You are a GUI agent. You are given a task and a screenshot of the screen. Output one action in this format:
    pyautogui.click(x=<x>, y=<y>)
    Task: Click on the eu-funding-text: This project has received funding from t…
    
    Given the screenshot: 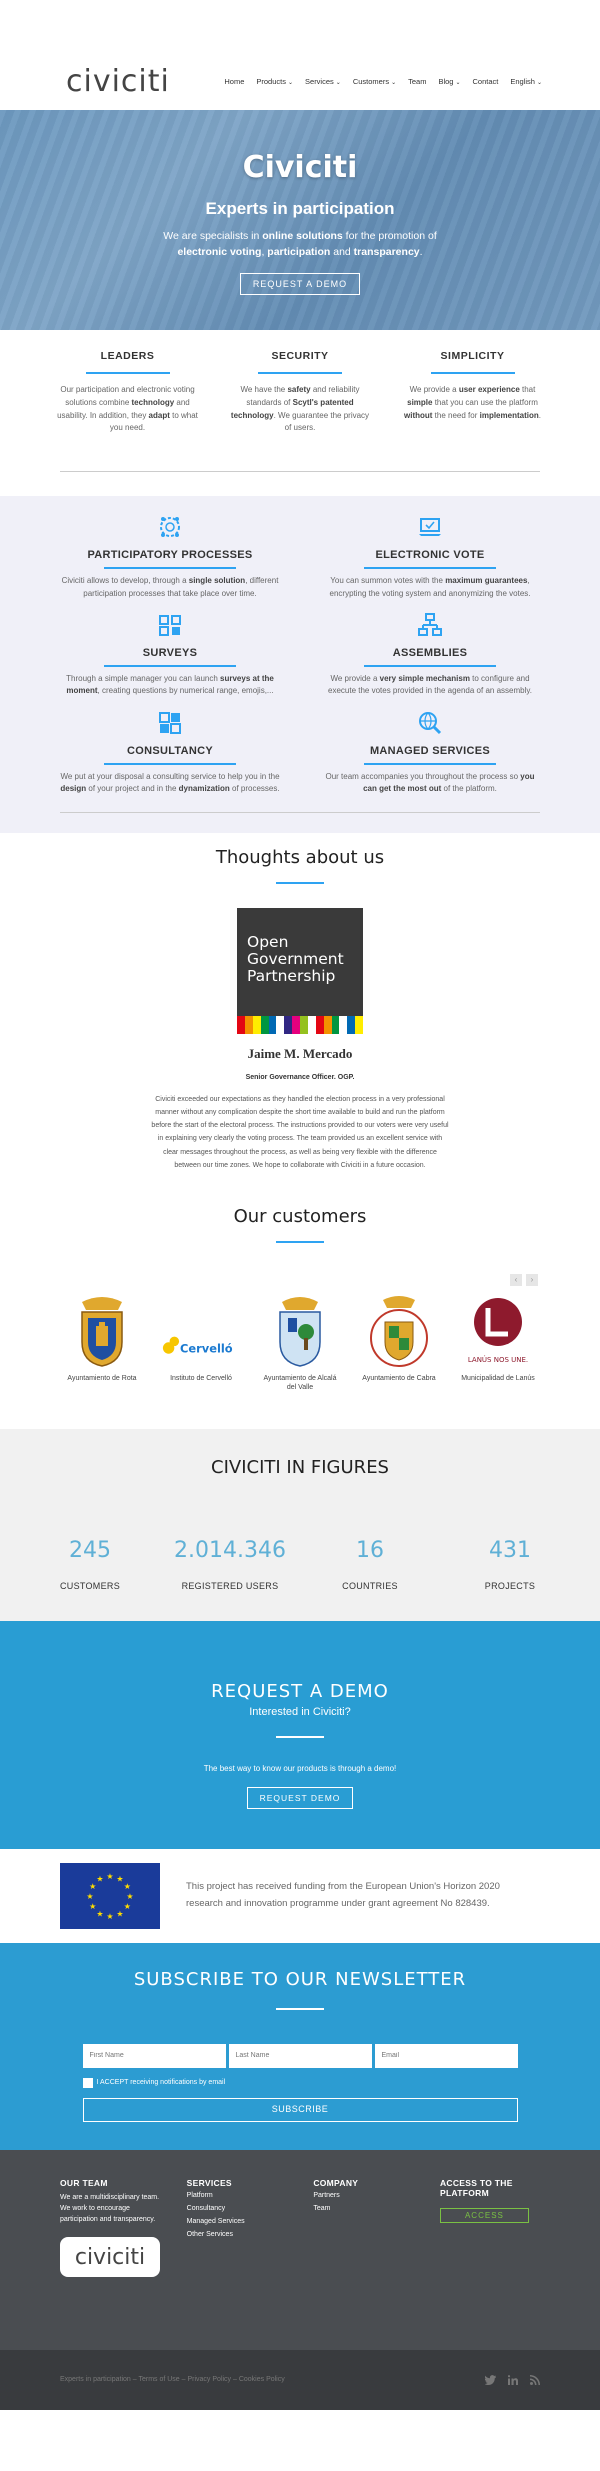 What is the action you would take?
    pyautogui.click(x=343, y=1895)
    